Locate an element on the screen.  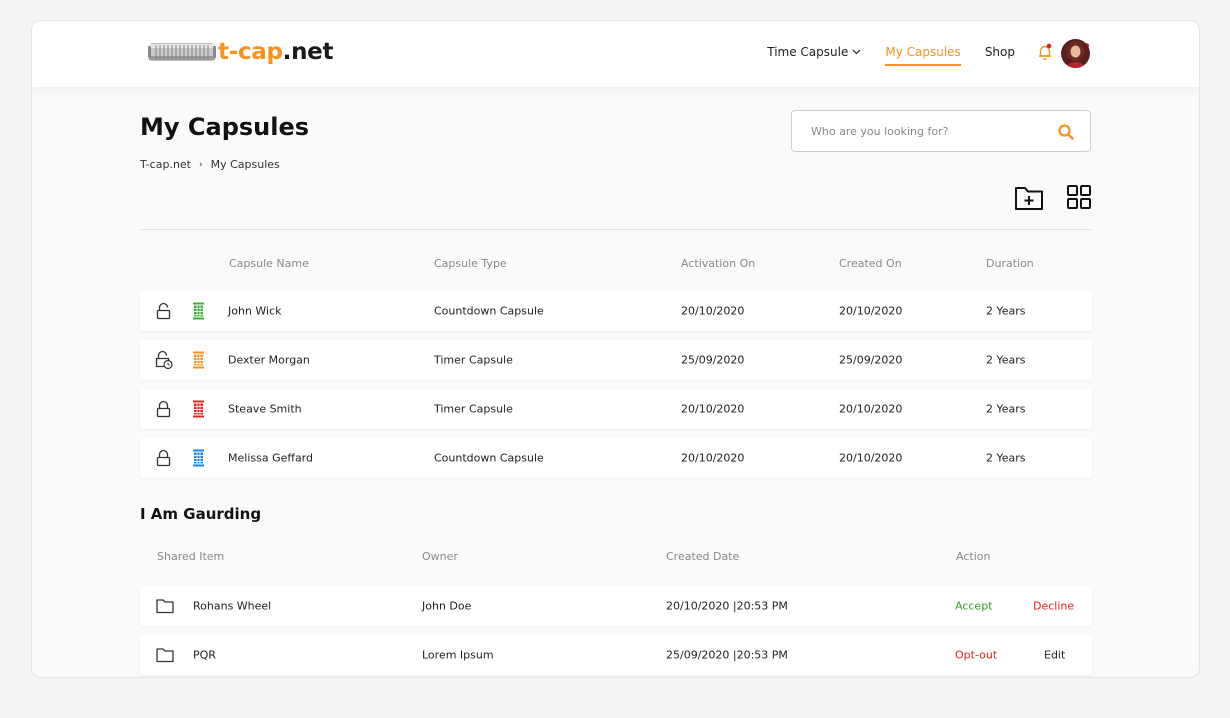
breadcrumb-root-link: T-cap.net is located at coordinates (165, 164).